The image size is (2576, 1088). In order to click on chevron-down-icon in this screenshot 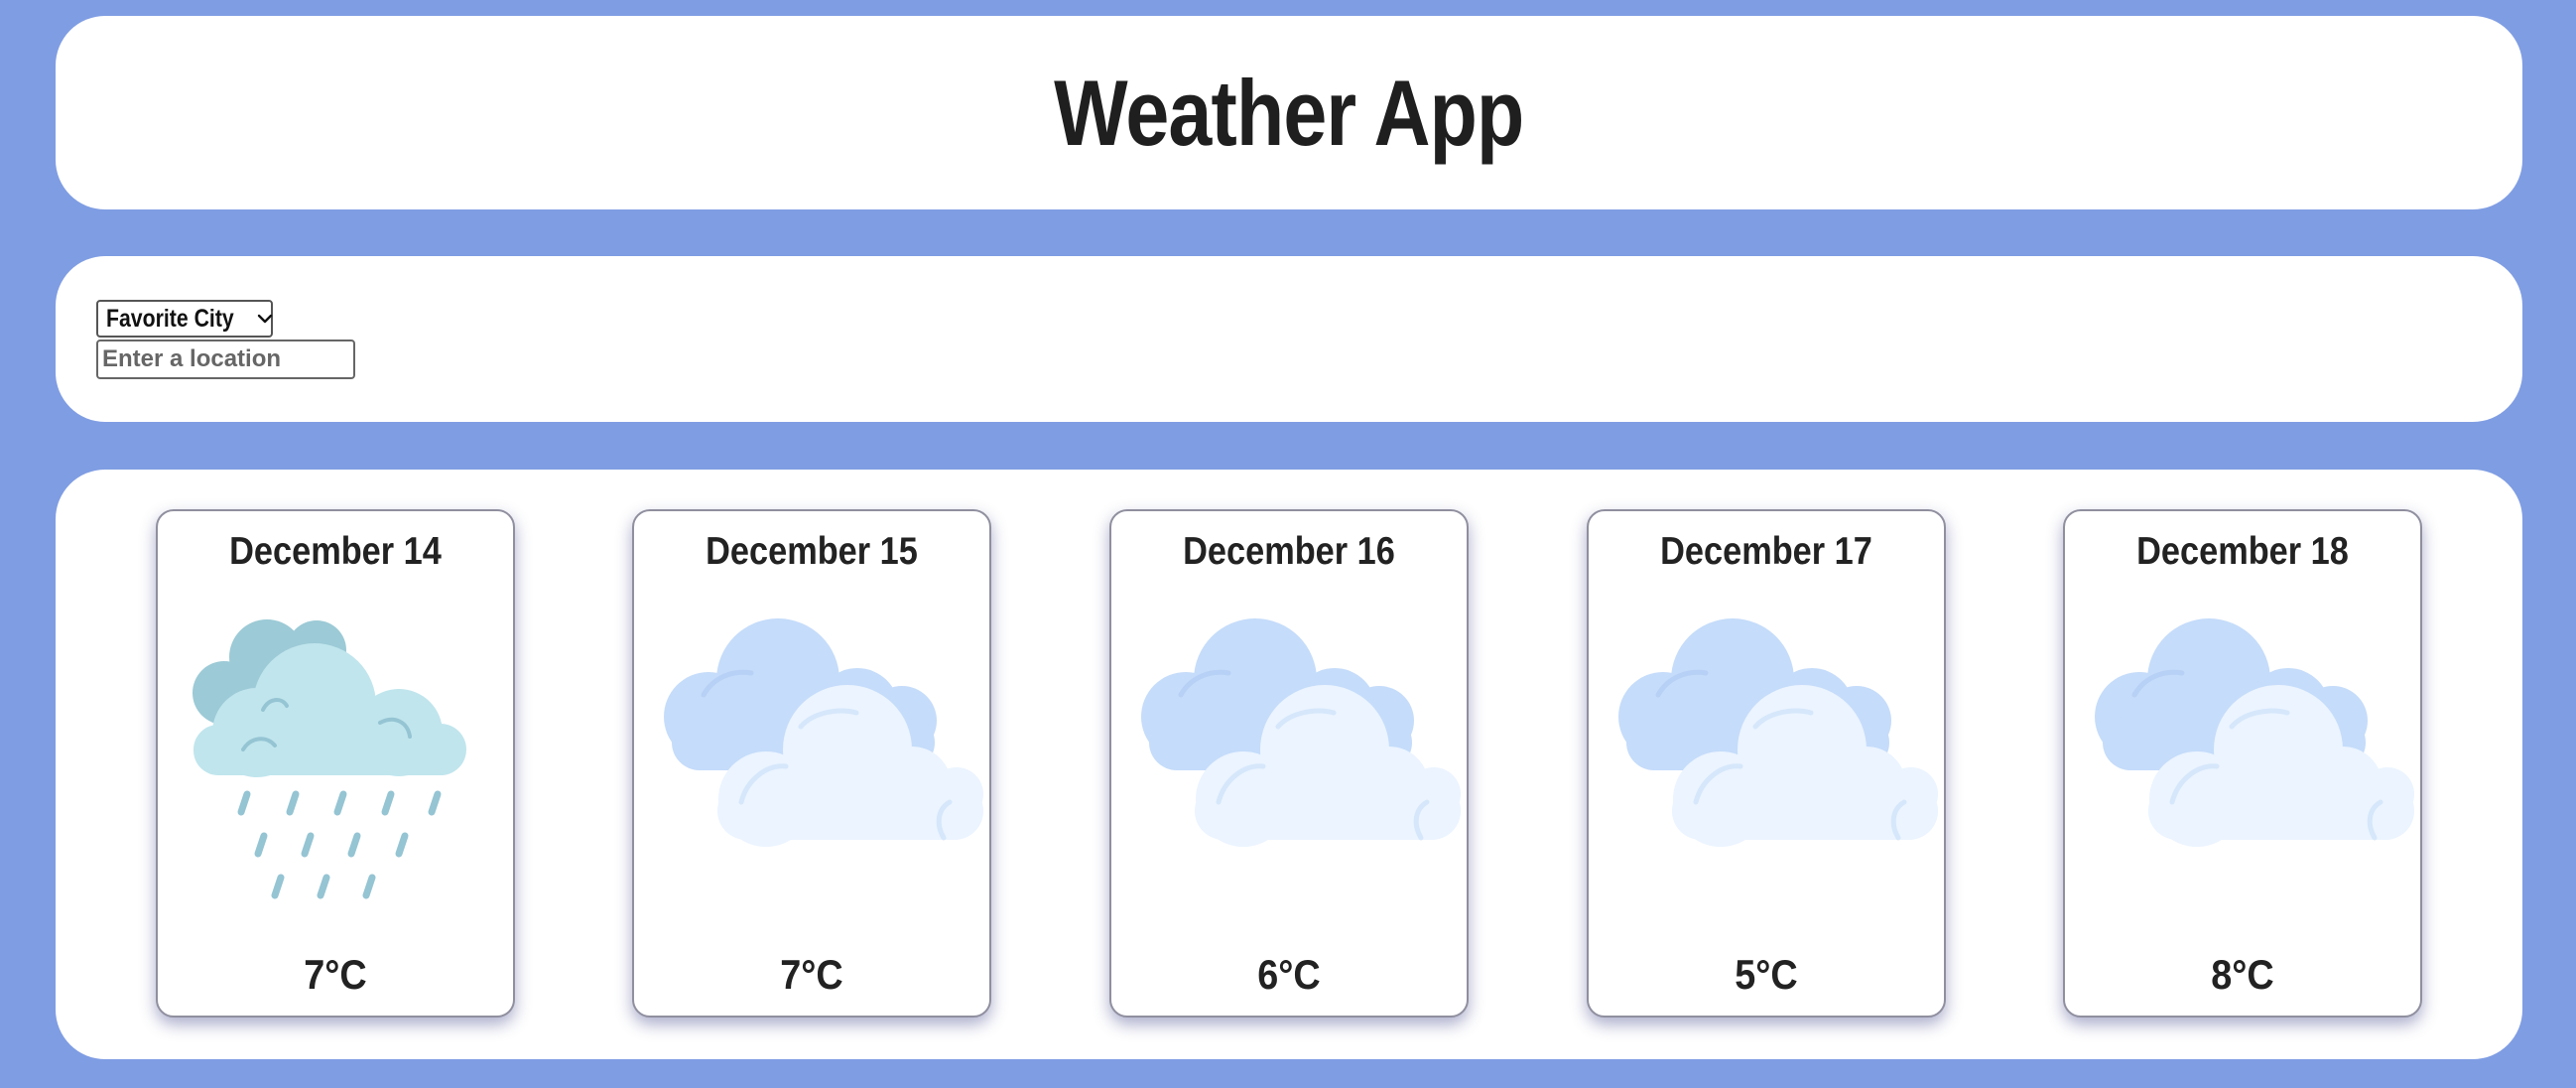, I will do `click(265, 319)`.